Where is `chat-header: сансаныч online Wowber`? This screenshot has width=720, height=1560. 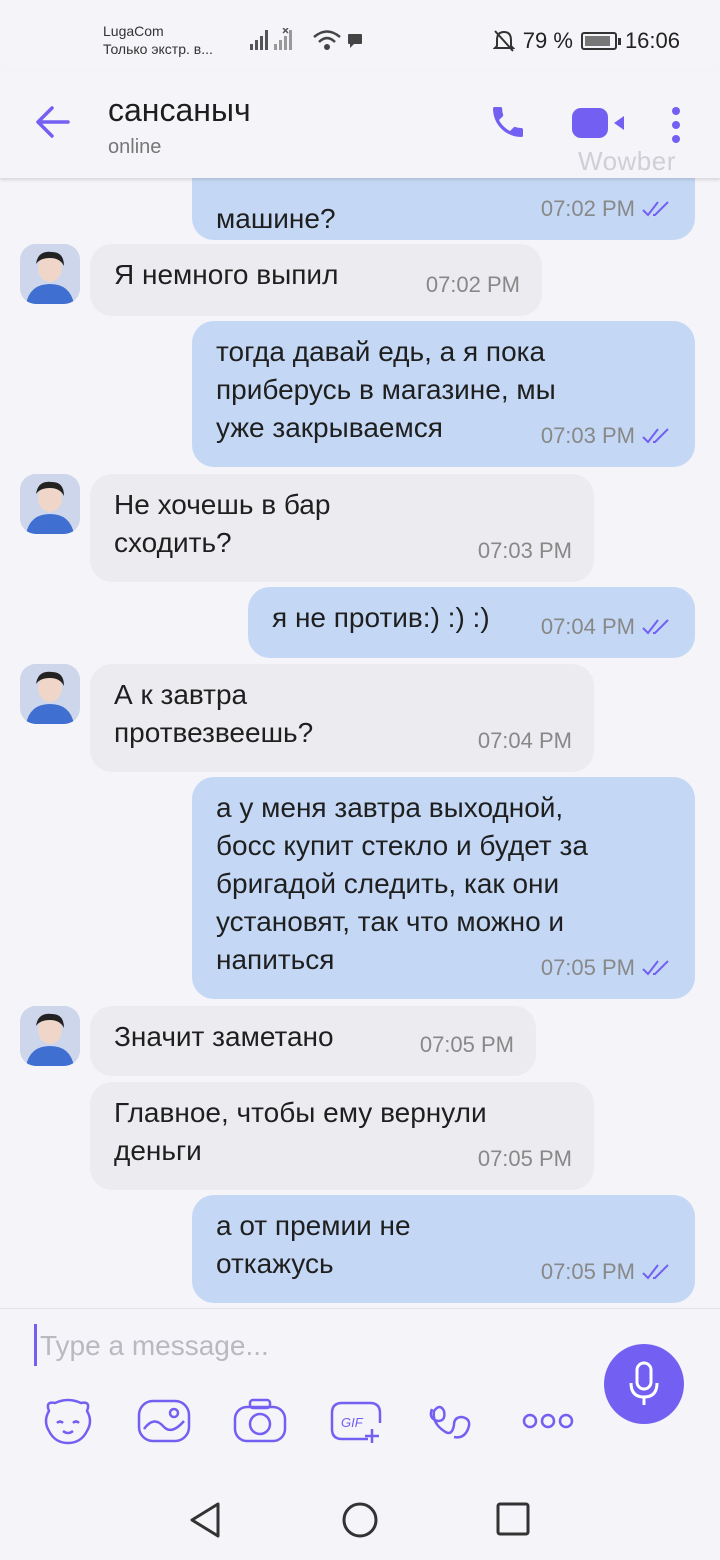
chat-header: сансаныч online Wowber is located at coordinates (360, 125).